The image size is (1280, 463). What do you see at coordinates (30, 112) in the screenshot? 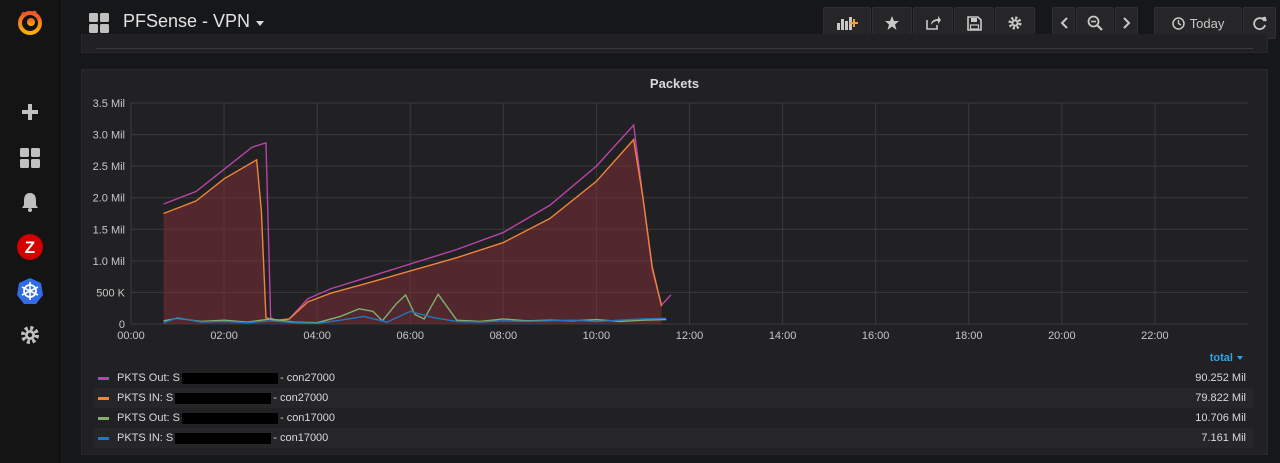
I see `plus-icon` at bounding box center [30, 112].